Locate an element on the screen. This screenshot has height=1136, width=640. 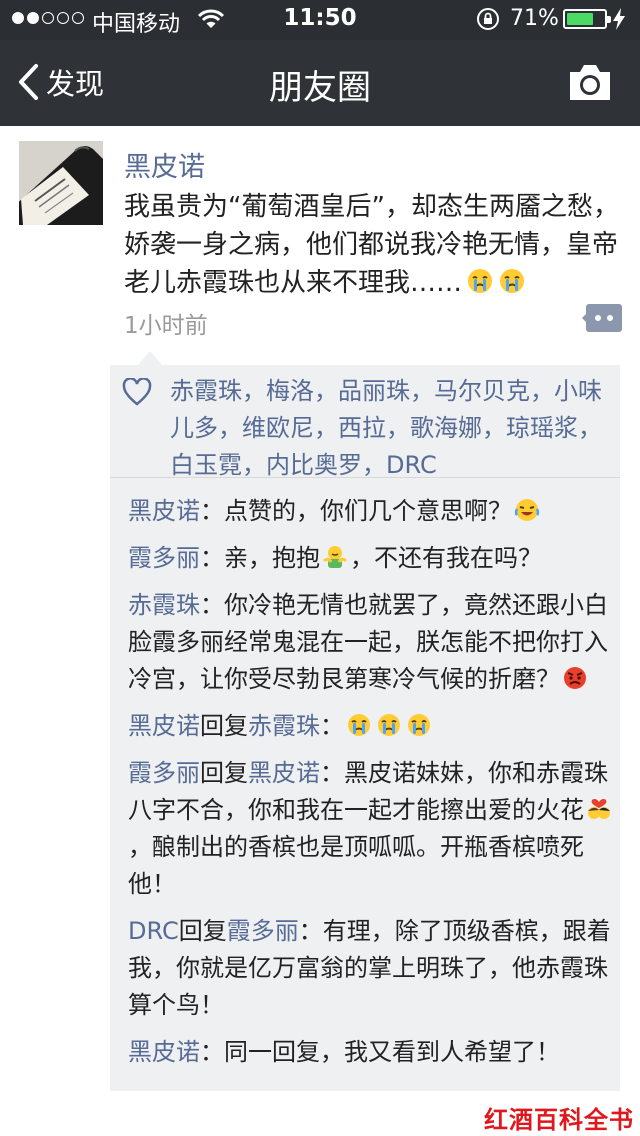
wine-bottle-image is located at coordinates (61, 183).